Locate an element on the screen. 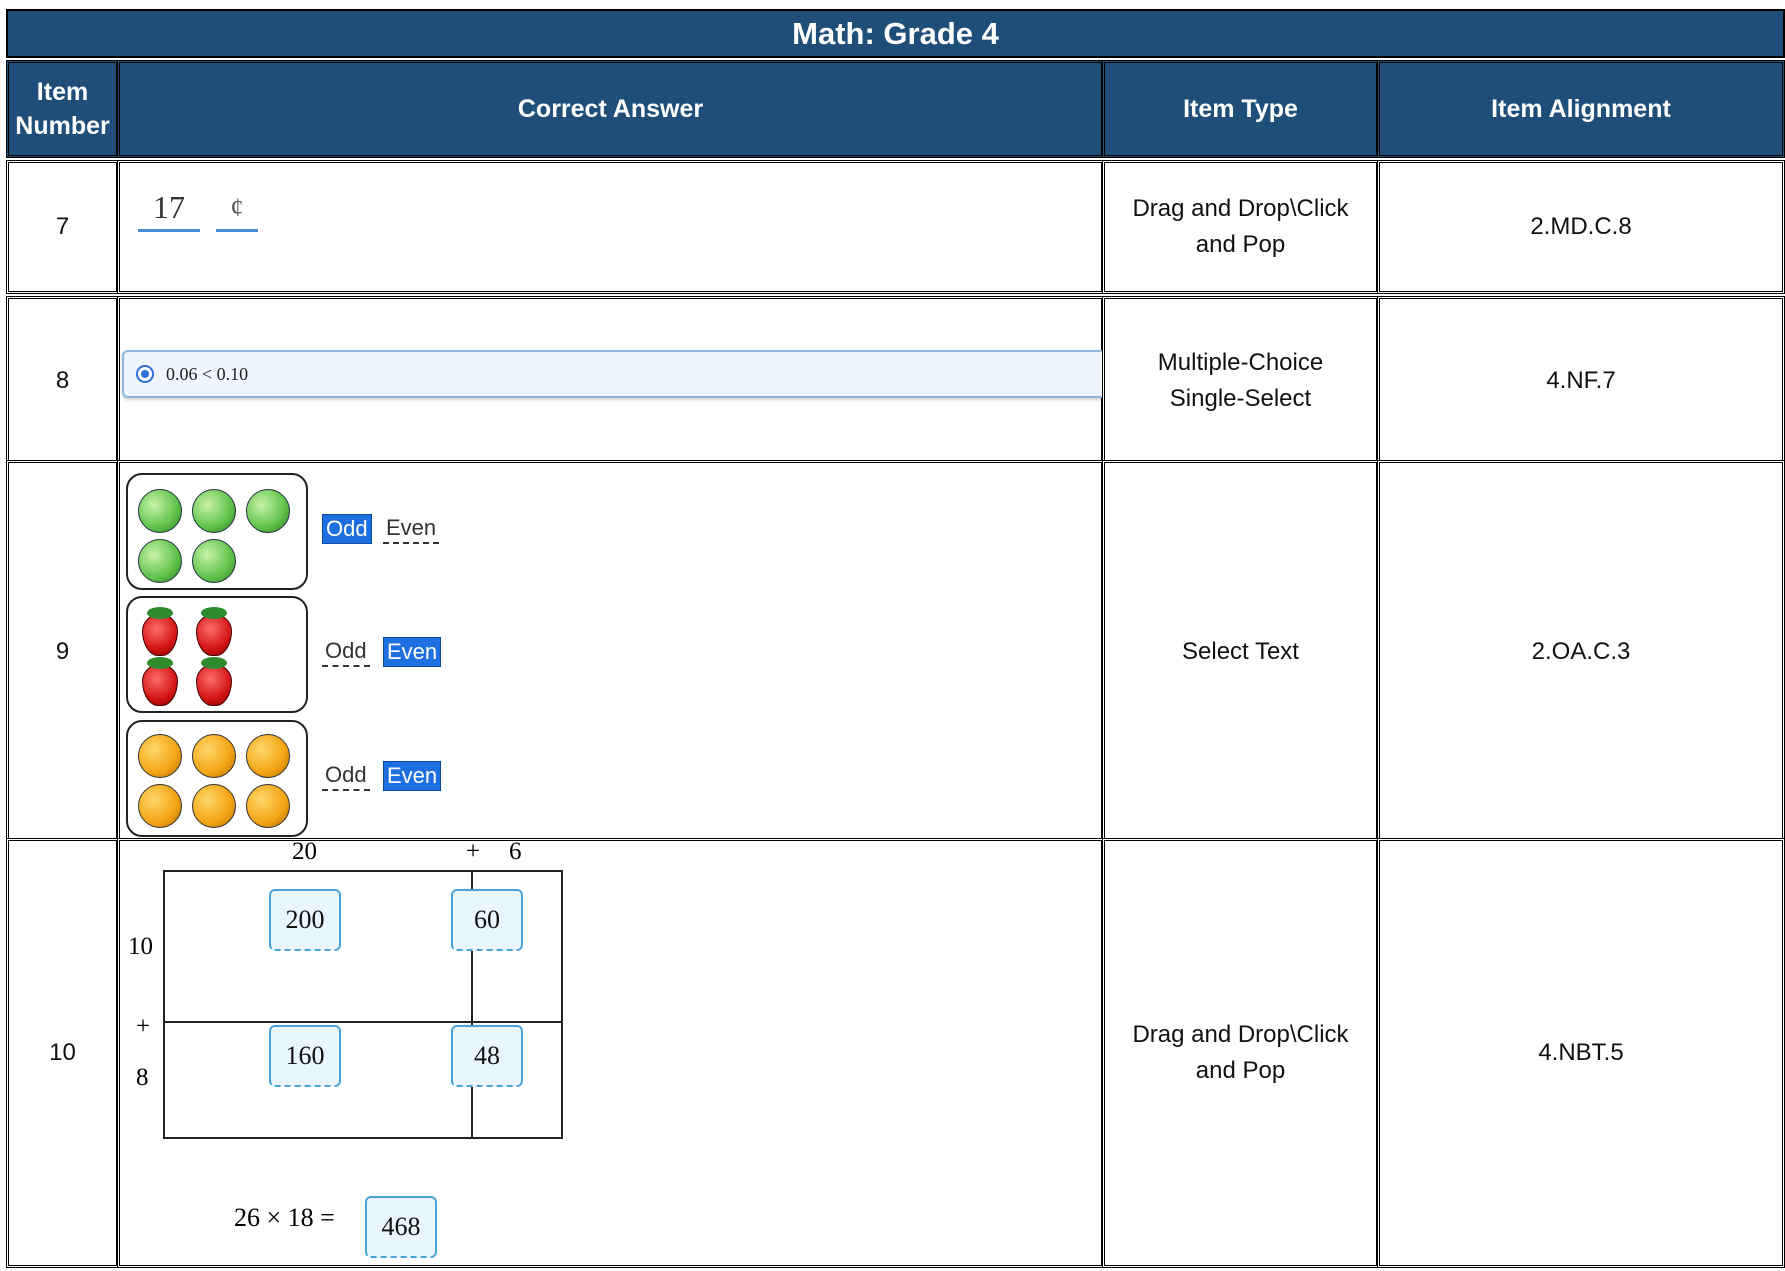 The height and width of the screenshot is (1271, 1785). radio-selected-icon is located at coordinates (145, 374).